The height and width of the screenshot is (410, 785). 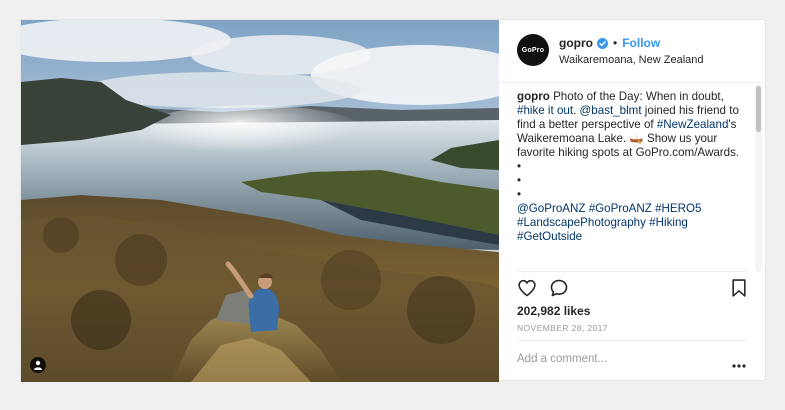 What do you see at coordinates (758, 109) in the screenshot?
I see `scrollbar-thumb` at bounding box center [758, 109].